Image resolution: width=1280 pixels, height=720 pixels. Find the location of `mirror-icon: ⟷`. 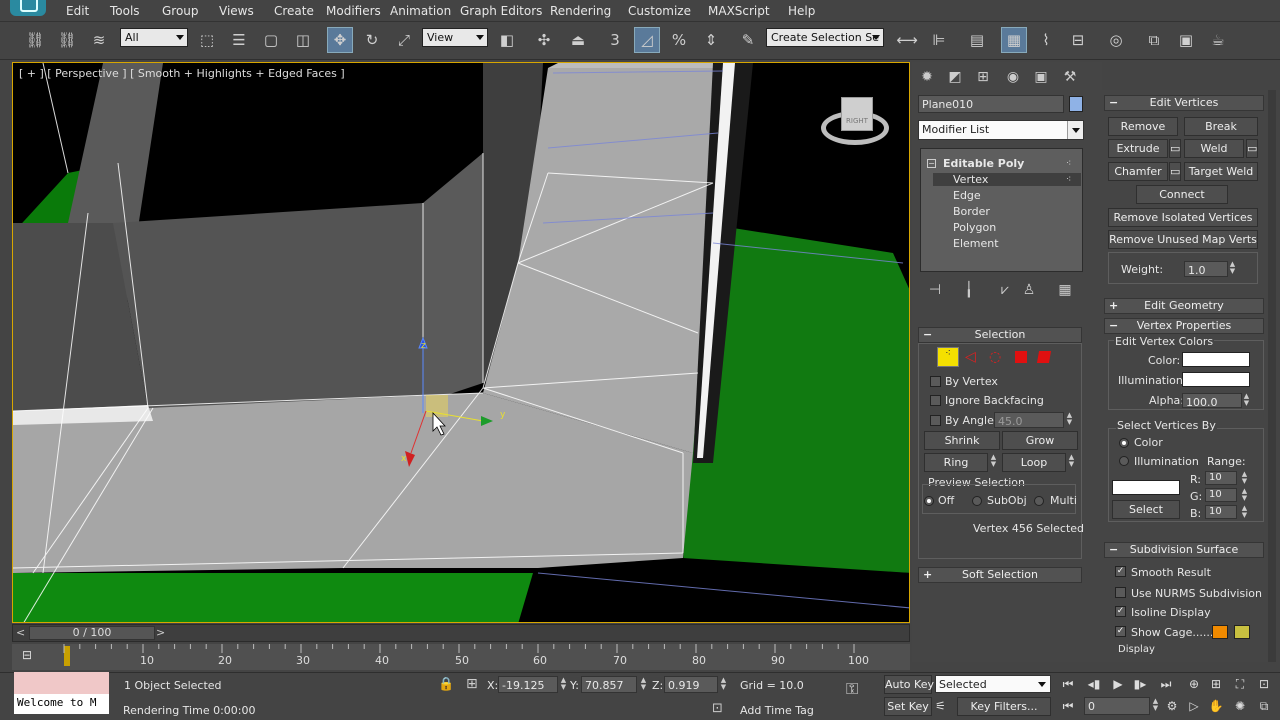

mirror-icon: ⟷ is located at coordinates (907, 40).